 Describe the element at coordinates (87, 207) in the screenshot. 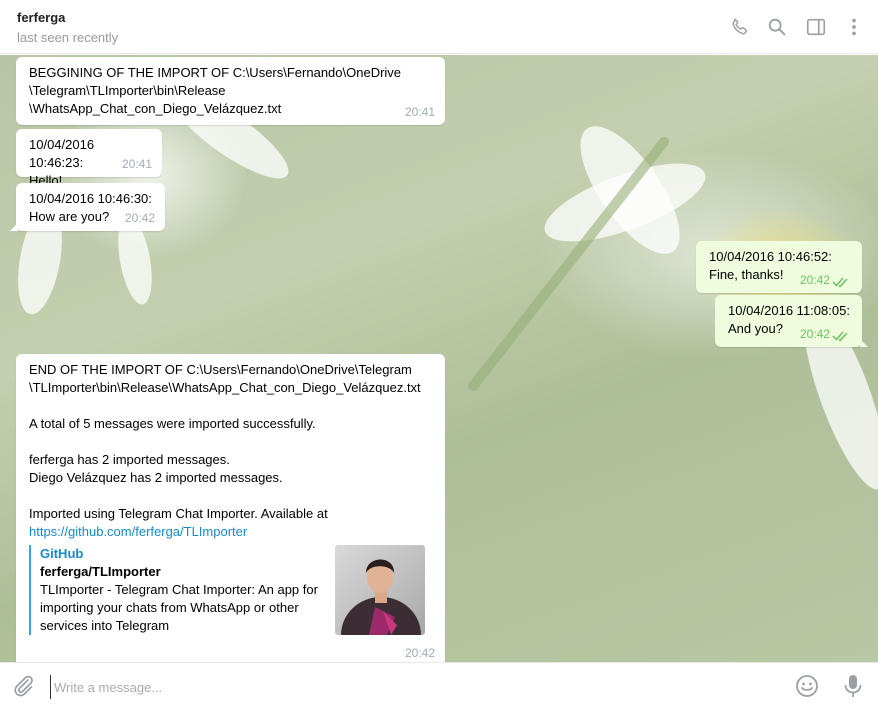

I see `message-incoming: 10/04/2016 10:46:30: How are you? 20:42` at that location.